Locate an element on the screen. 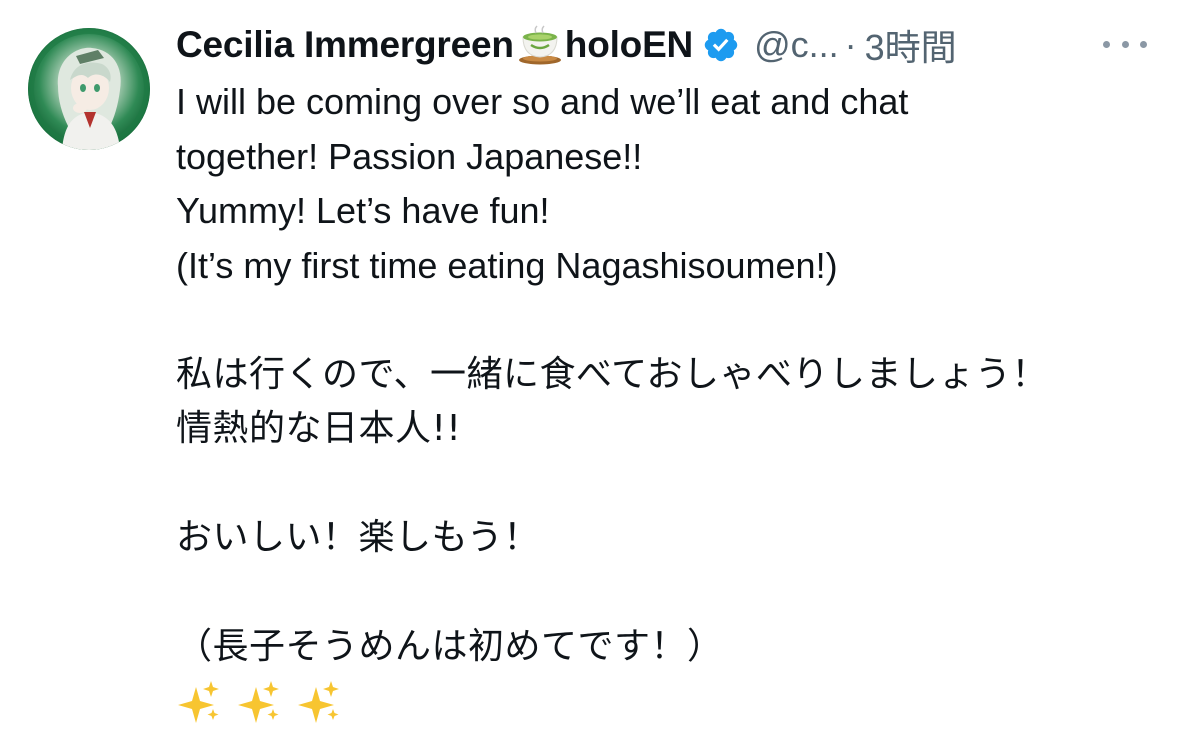  tweet-timestamp: 3時間 is located at coordinates (911, 45).